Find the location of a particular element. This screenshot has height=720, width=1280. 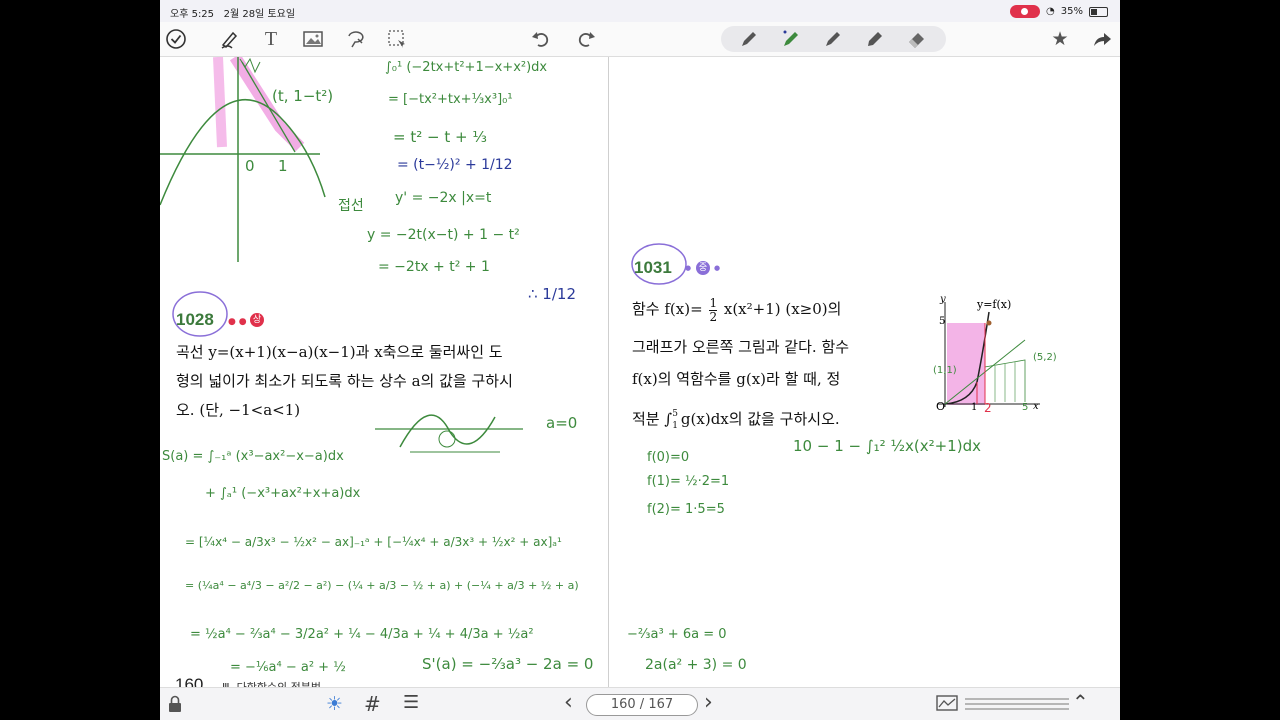

redo-icon is located at coordinates (586, 39).